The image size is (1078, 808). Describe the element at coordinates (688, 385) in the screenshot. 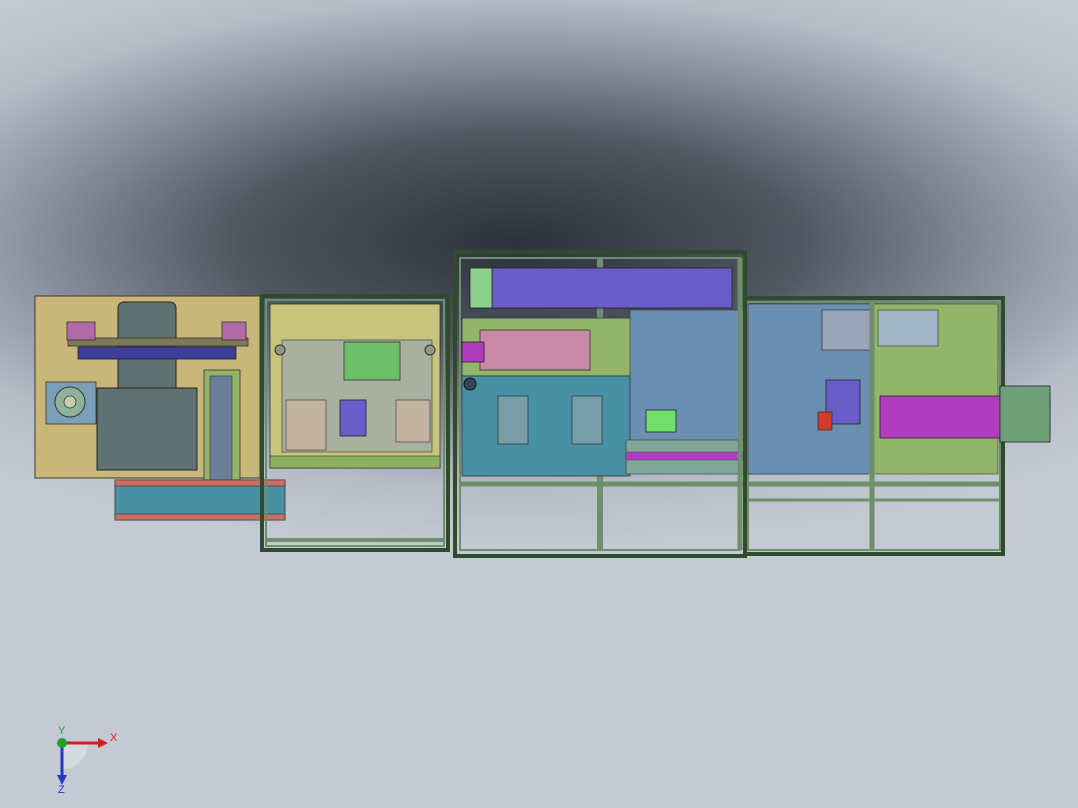

I see `plate-center-blue` at that location.